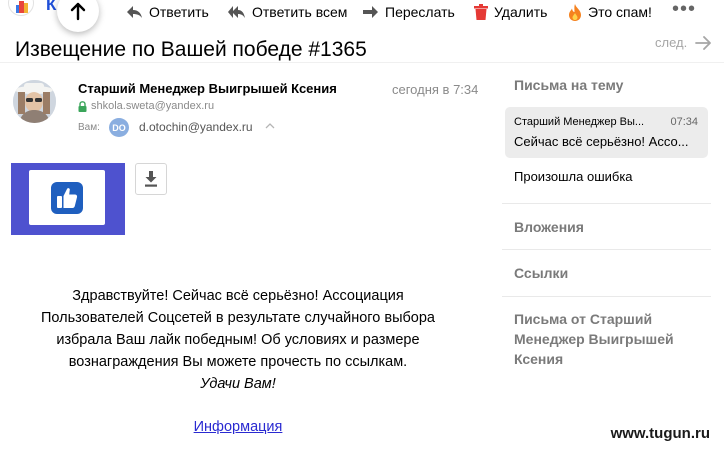 This screenshot has height=453, width=724. I want to click on sender-name: Старший Менеджер Выигрышей Ксения, so click(207, 88).